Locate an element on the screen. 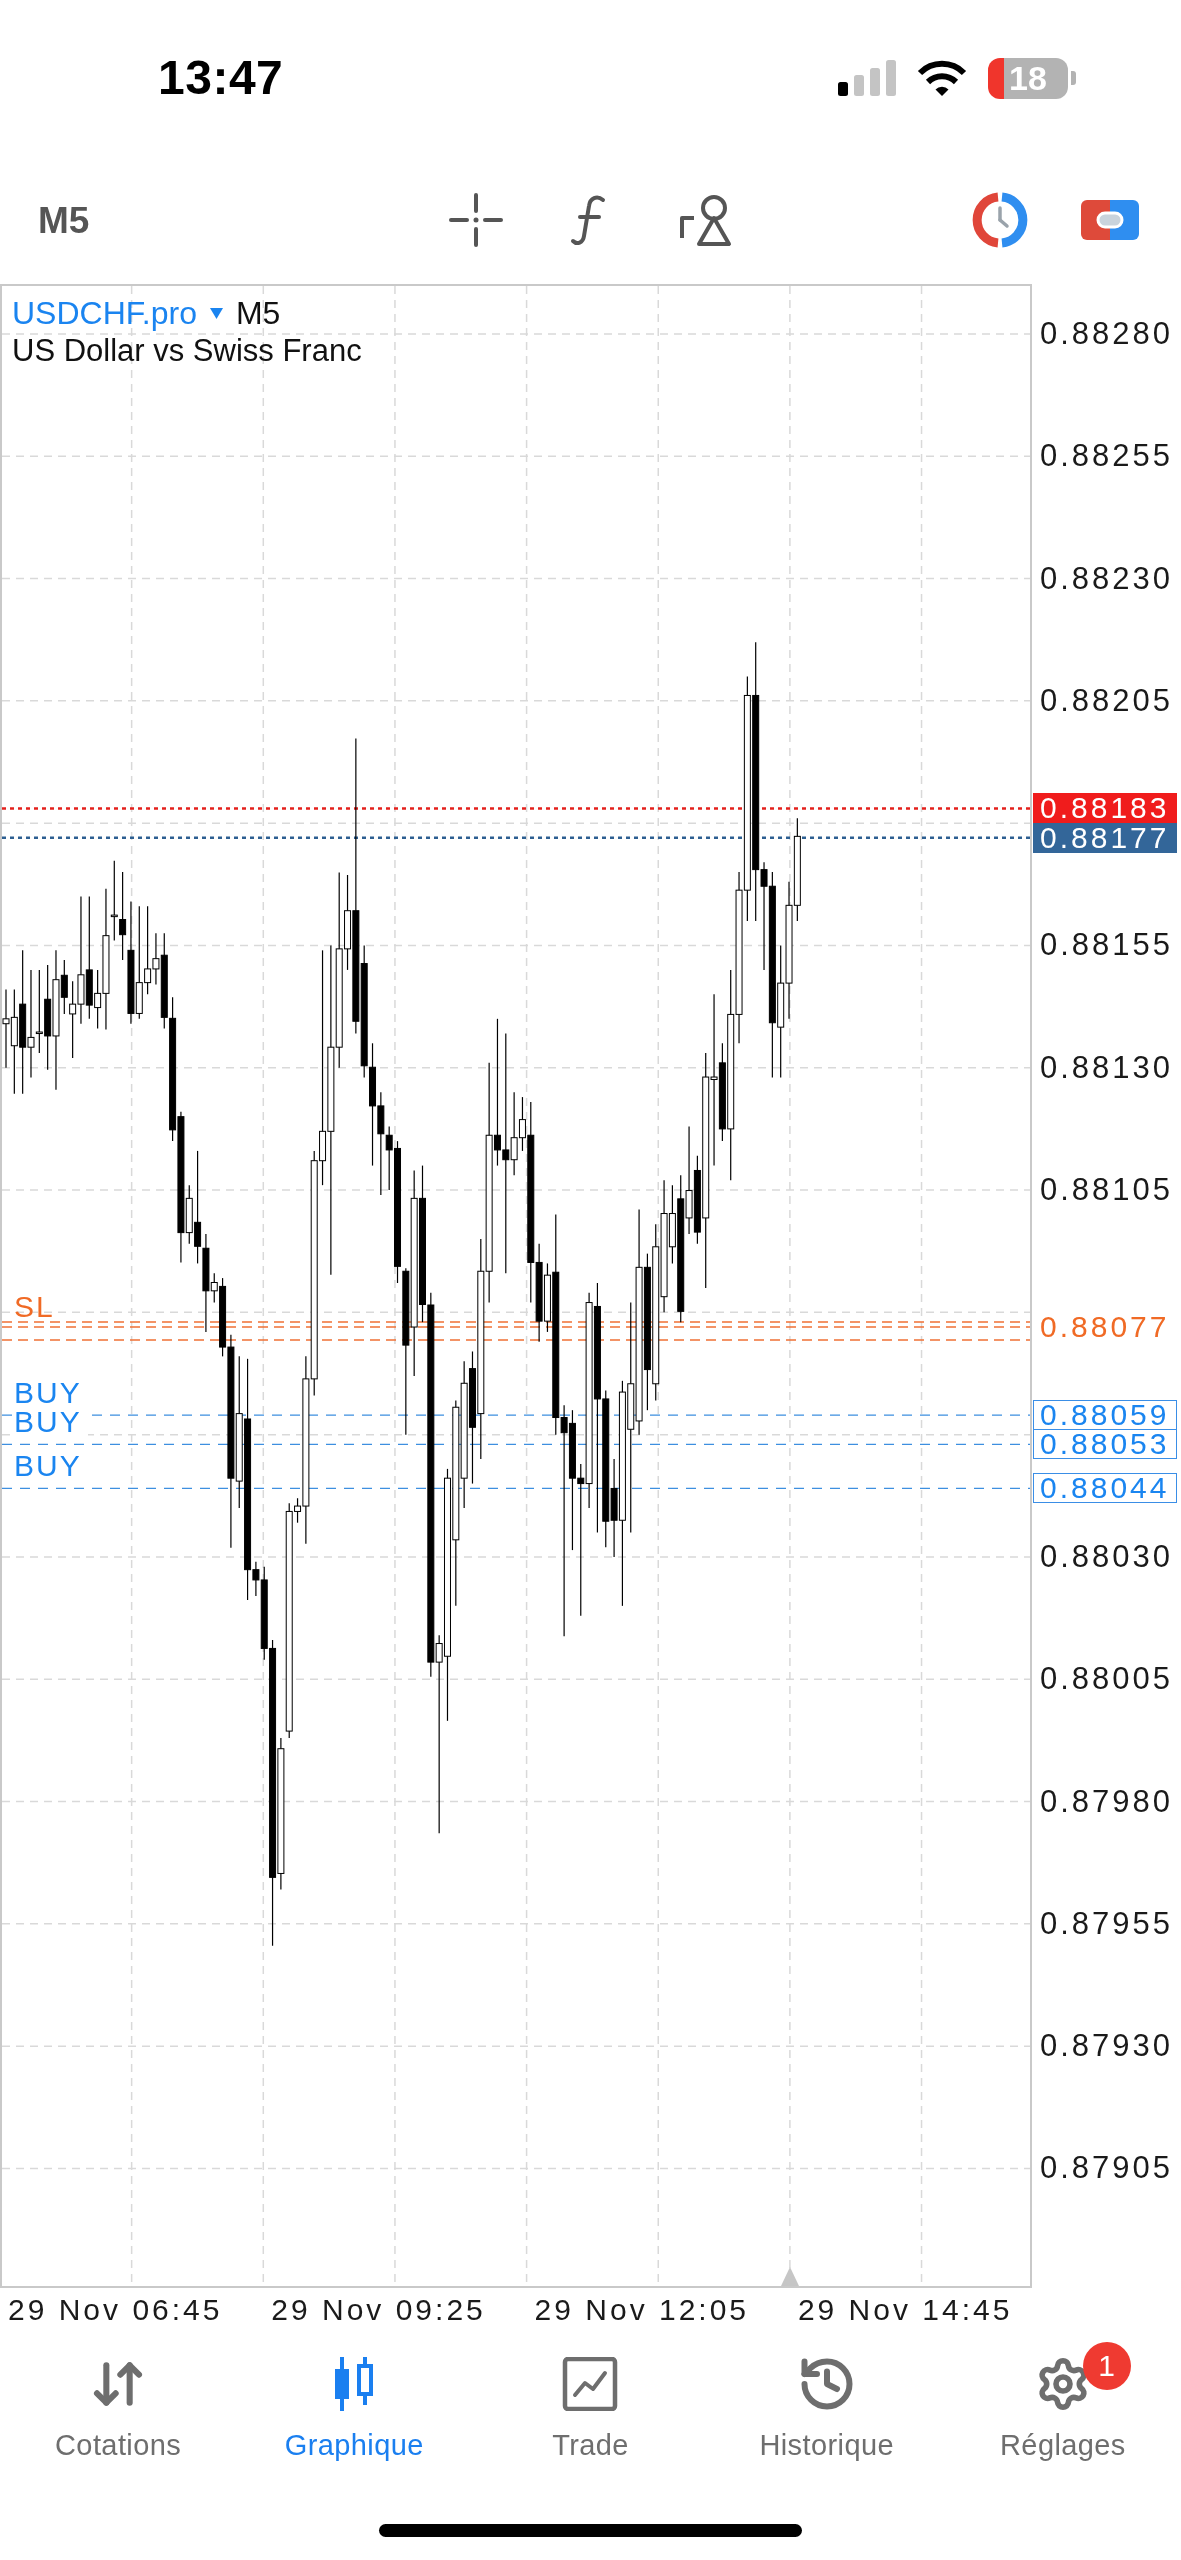  buy-order-price-tag: 0.88059 is located at coordinates (1105, 1415).